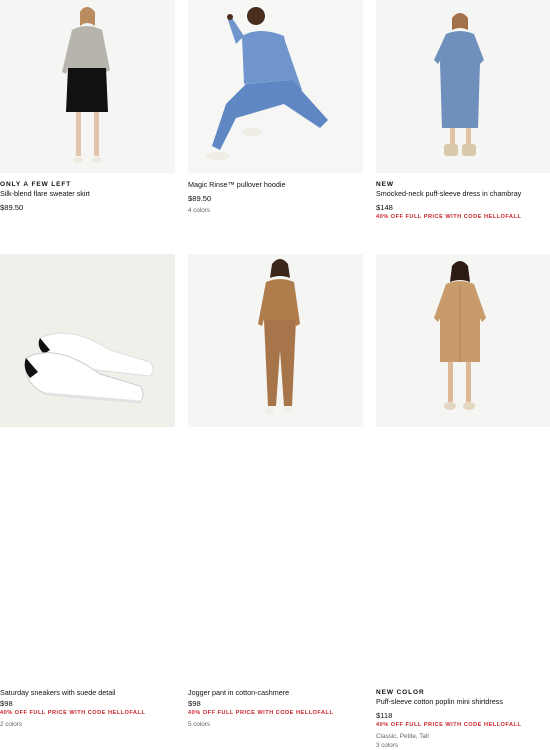 The image size is (550, 750). Describe the element at coordinates (384, 207) in the screenshot. I see `product-price: $148` at that location.